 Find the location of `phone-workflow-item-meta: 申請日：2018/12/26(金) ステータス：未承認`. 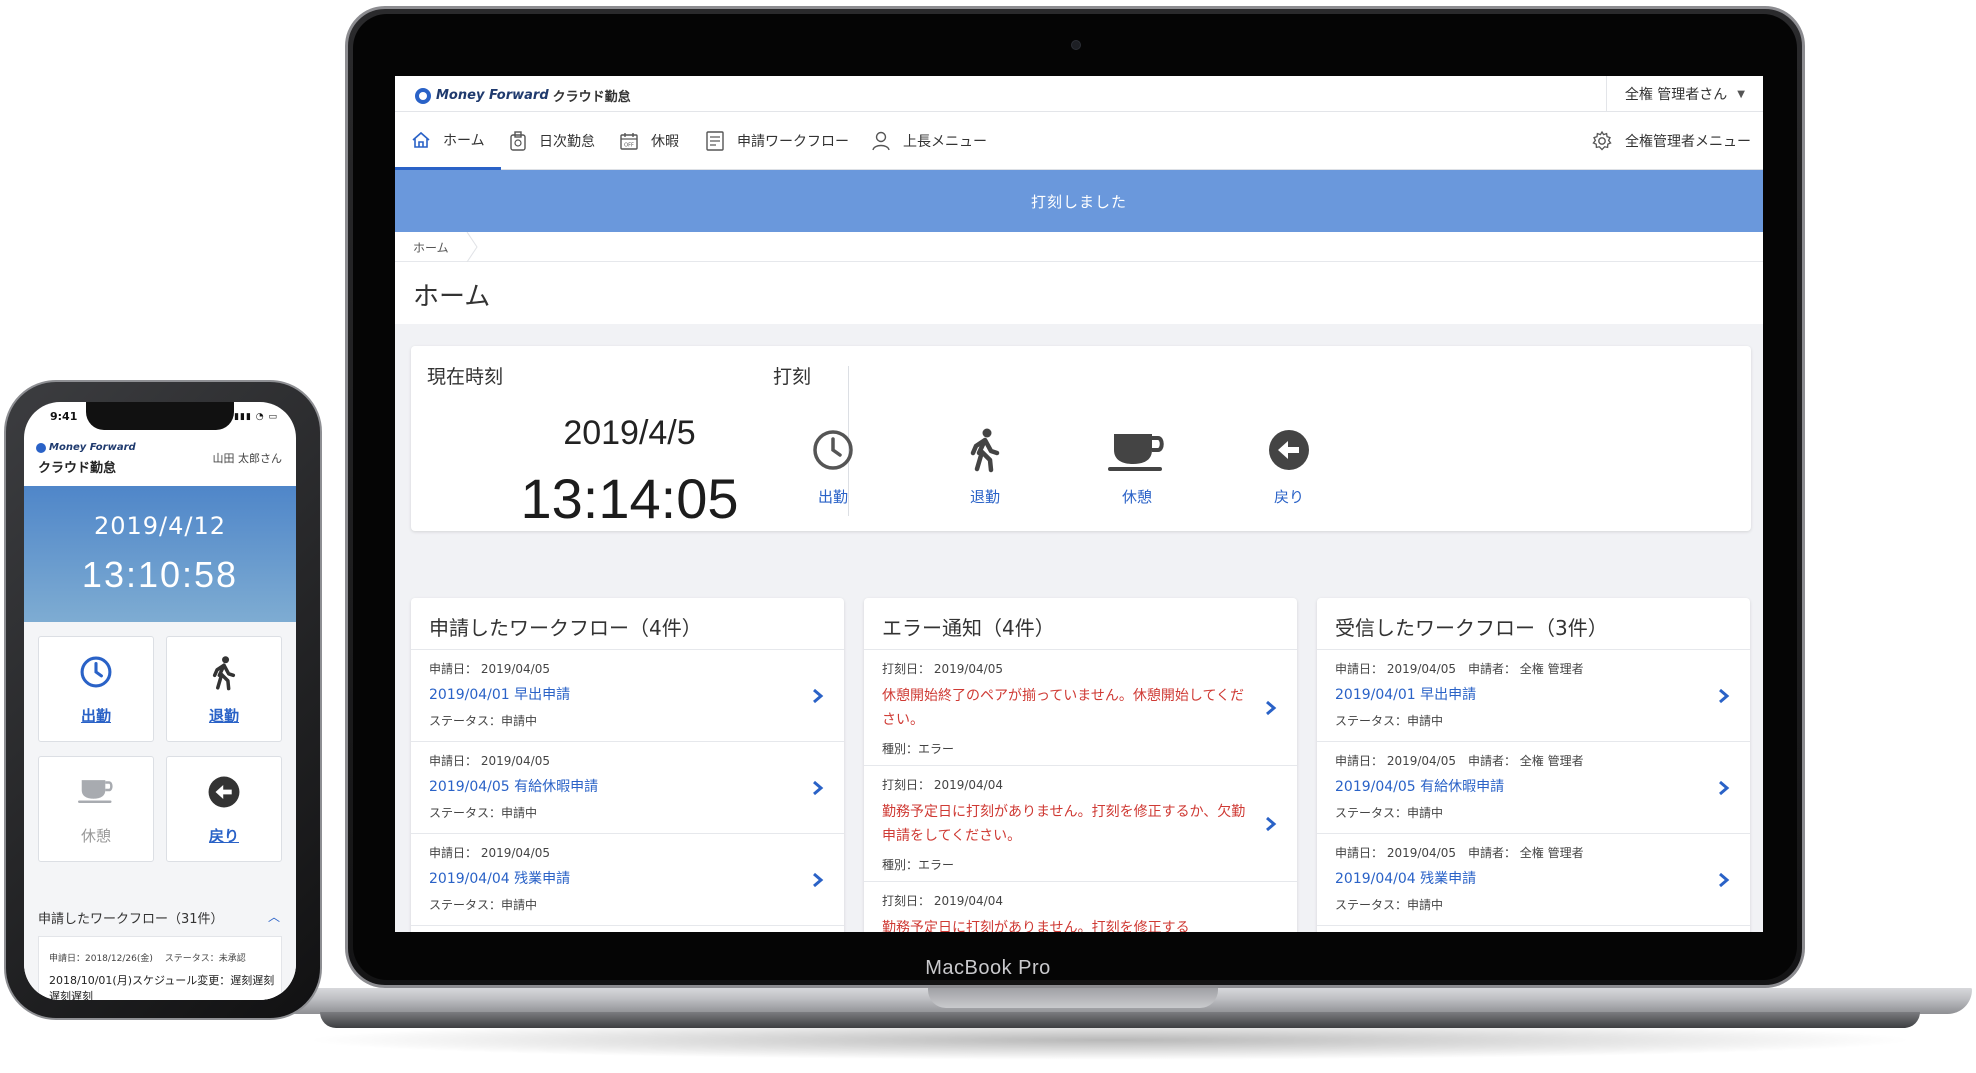

phone-workflow-item-meta: 申請日：2018/12/26(金) ステータス：未承認 is located at coordinates (147, 959).